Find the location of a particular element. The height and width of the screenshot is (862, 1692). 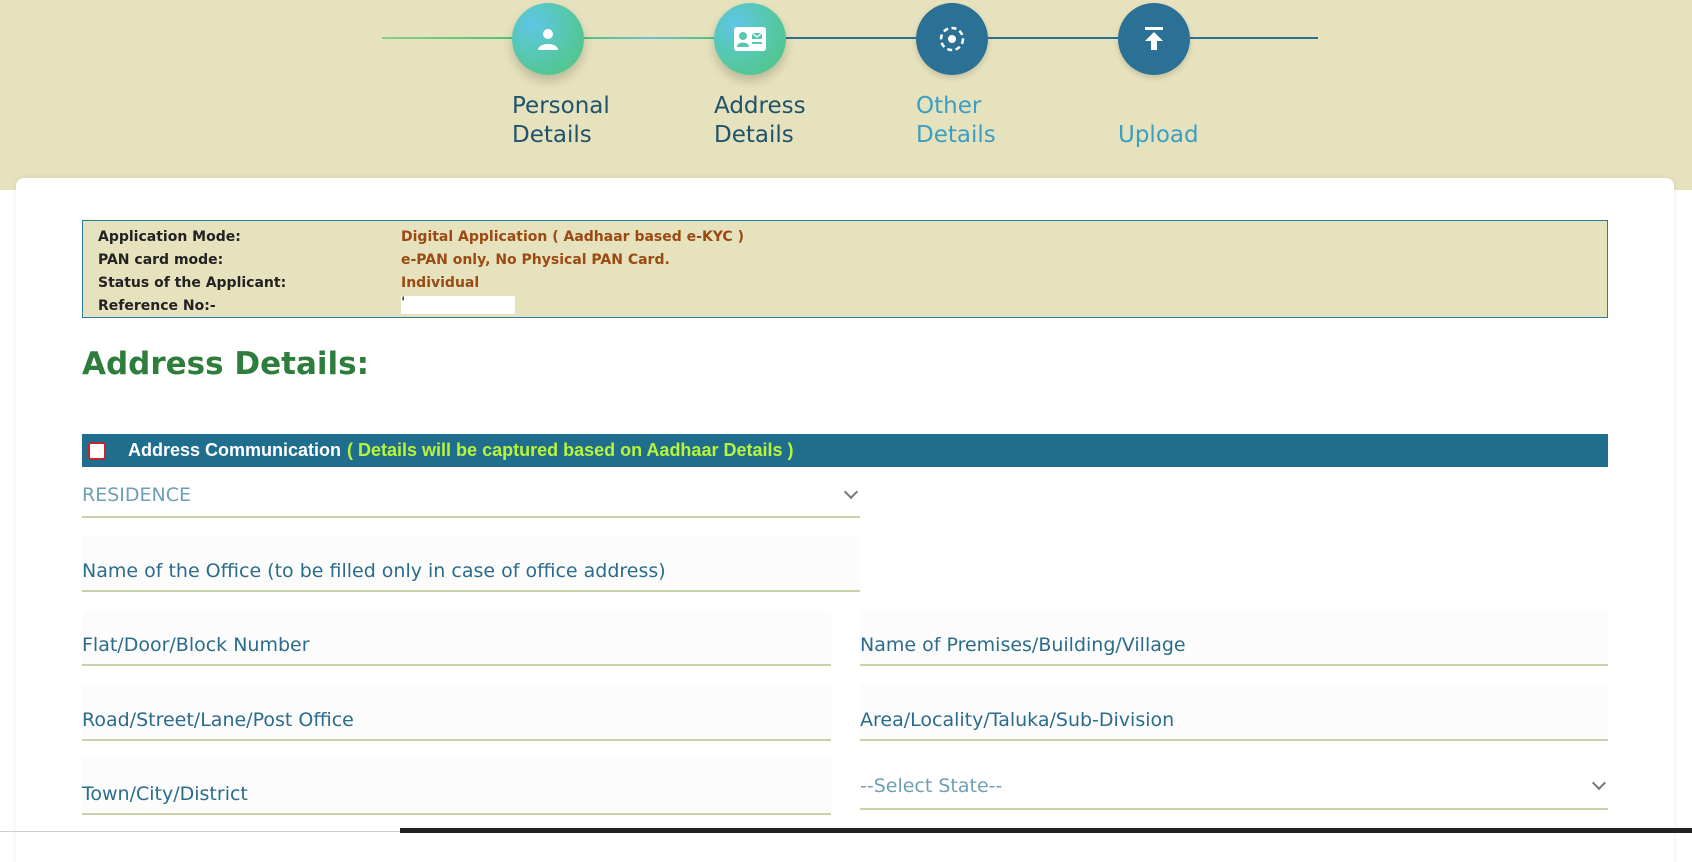

info-value: e-PAN only, No Physical PAN Card. is located at coordinates (535, 260).